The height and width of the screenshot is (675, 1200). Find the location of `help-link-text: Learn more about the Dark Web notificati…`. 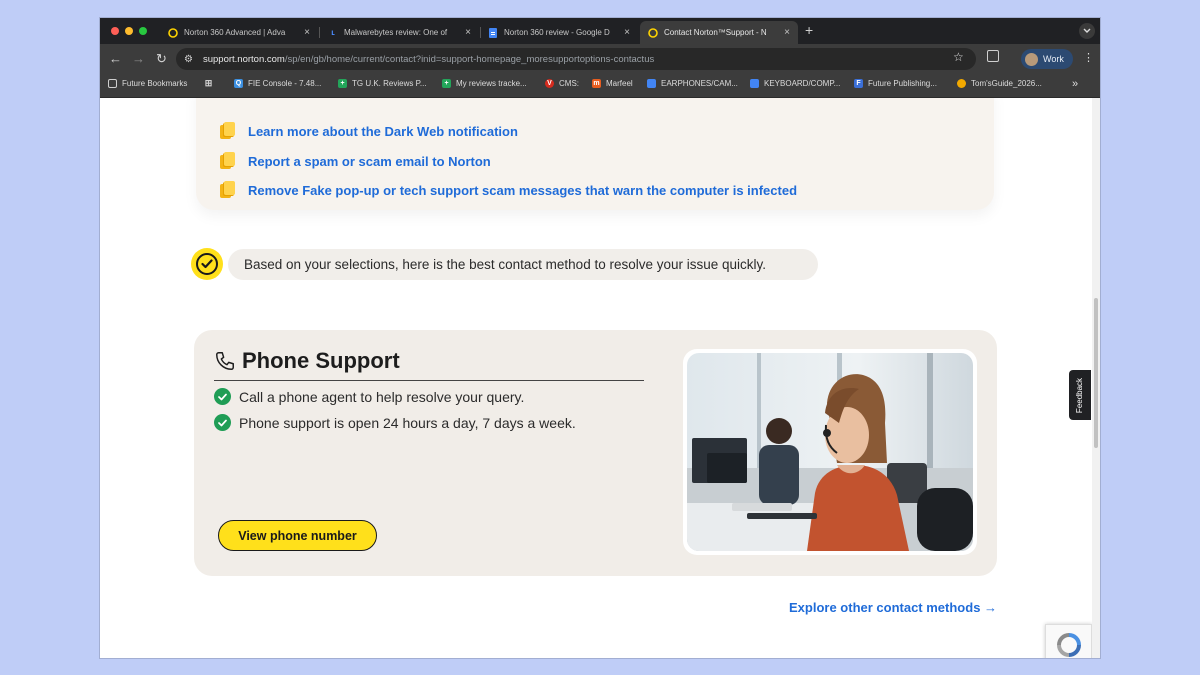

help-link-text: Learn more about the Dark Web notificati… is located at coordinates (383, 131).